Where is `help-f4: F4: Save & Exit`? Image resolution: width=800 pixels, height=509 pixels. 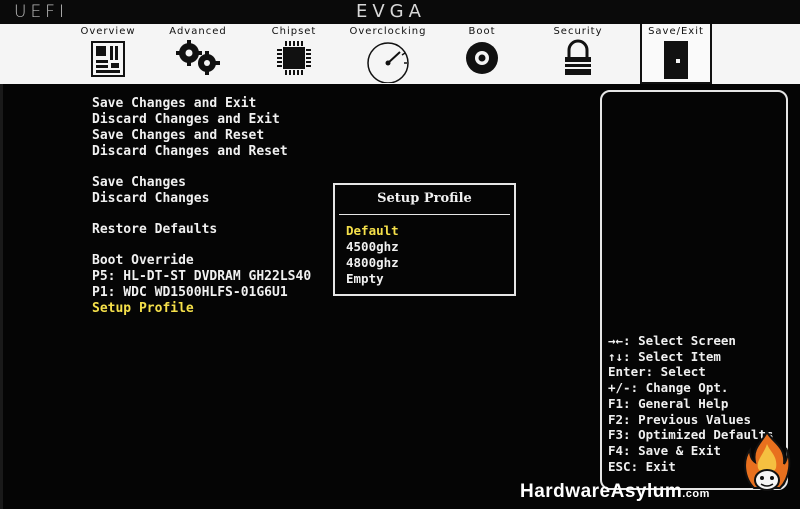
help-f4: F4: Save & Exit is located at coordinates (664, 450).